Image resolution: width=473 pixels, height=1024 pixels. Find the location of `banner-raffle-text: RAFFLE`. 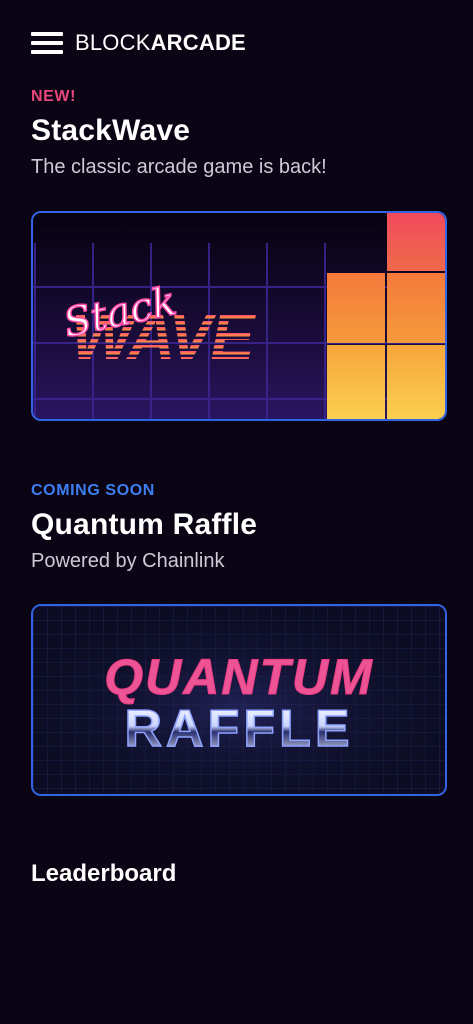

banner-raffle-text: RAFFLE is located at coordinates (238, 729).